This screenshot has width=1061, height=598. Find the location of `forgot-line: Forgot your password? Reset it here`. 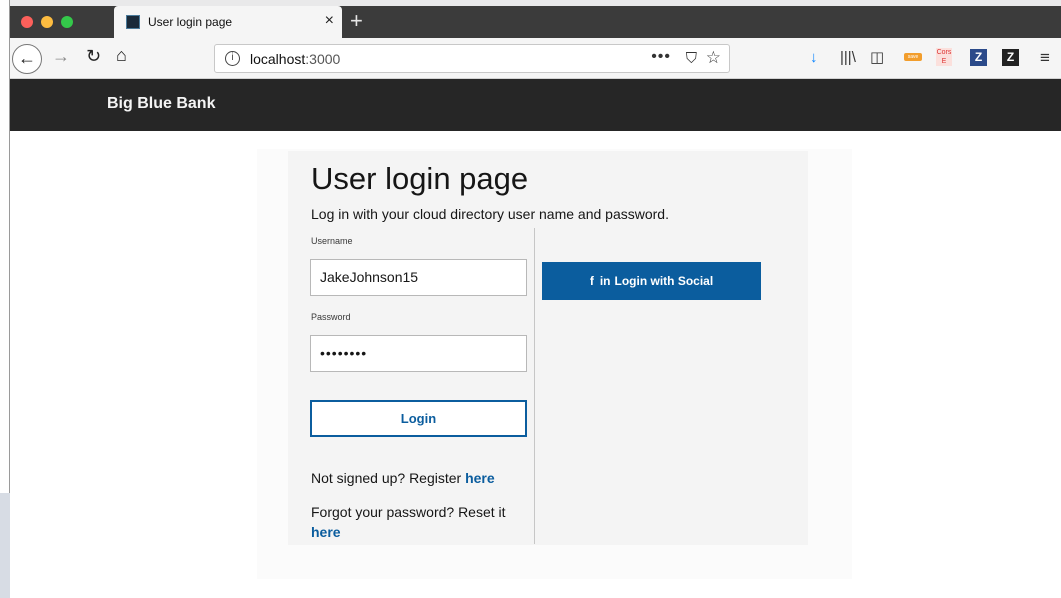

forgot-line: Forgot your password? Reset it here is located at coordinates (416, 522).